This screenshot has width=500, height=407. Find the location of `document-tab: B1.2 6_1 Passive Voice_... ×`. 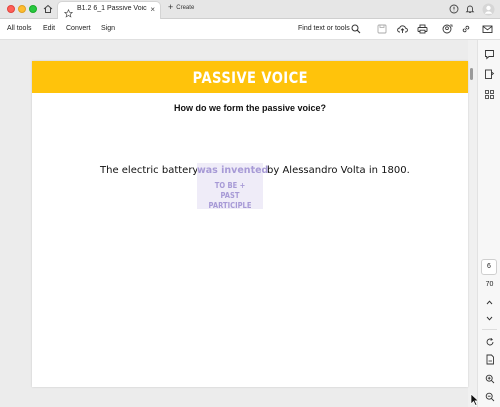

document-tab: B1.2 6_1 Passive Voice_... × is located at coordinates (109, 10).